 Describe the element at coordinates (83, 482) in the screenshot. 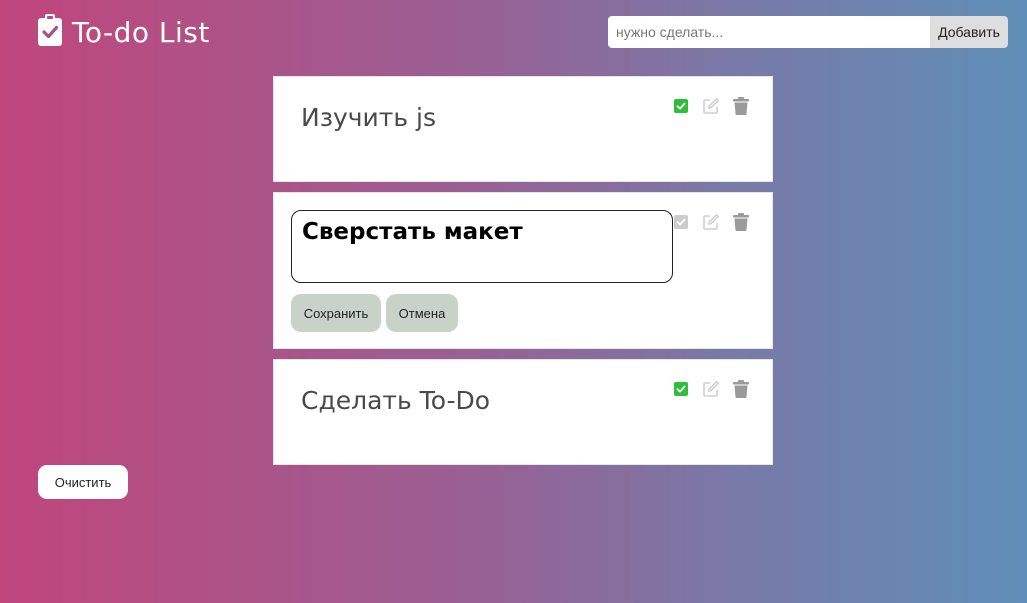

I see `clear-button: Очистить` at that location.